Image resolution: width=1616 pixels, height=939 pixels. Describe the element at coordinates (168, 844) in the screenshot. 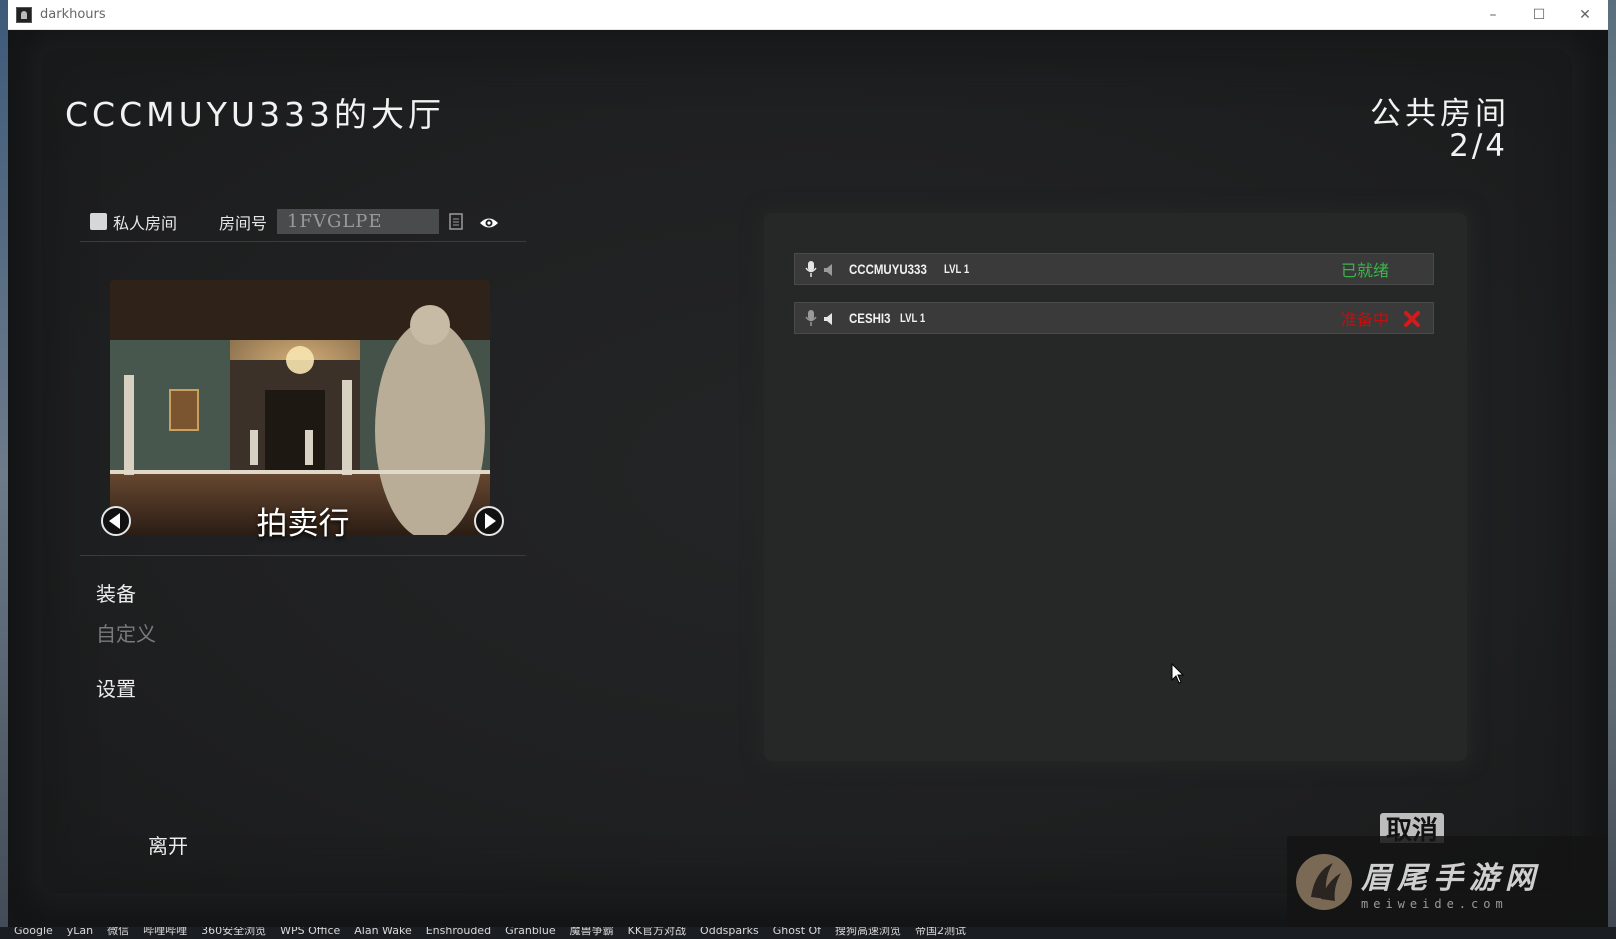

I see `leave-button: 离开` at that location.